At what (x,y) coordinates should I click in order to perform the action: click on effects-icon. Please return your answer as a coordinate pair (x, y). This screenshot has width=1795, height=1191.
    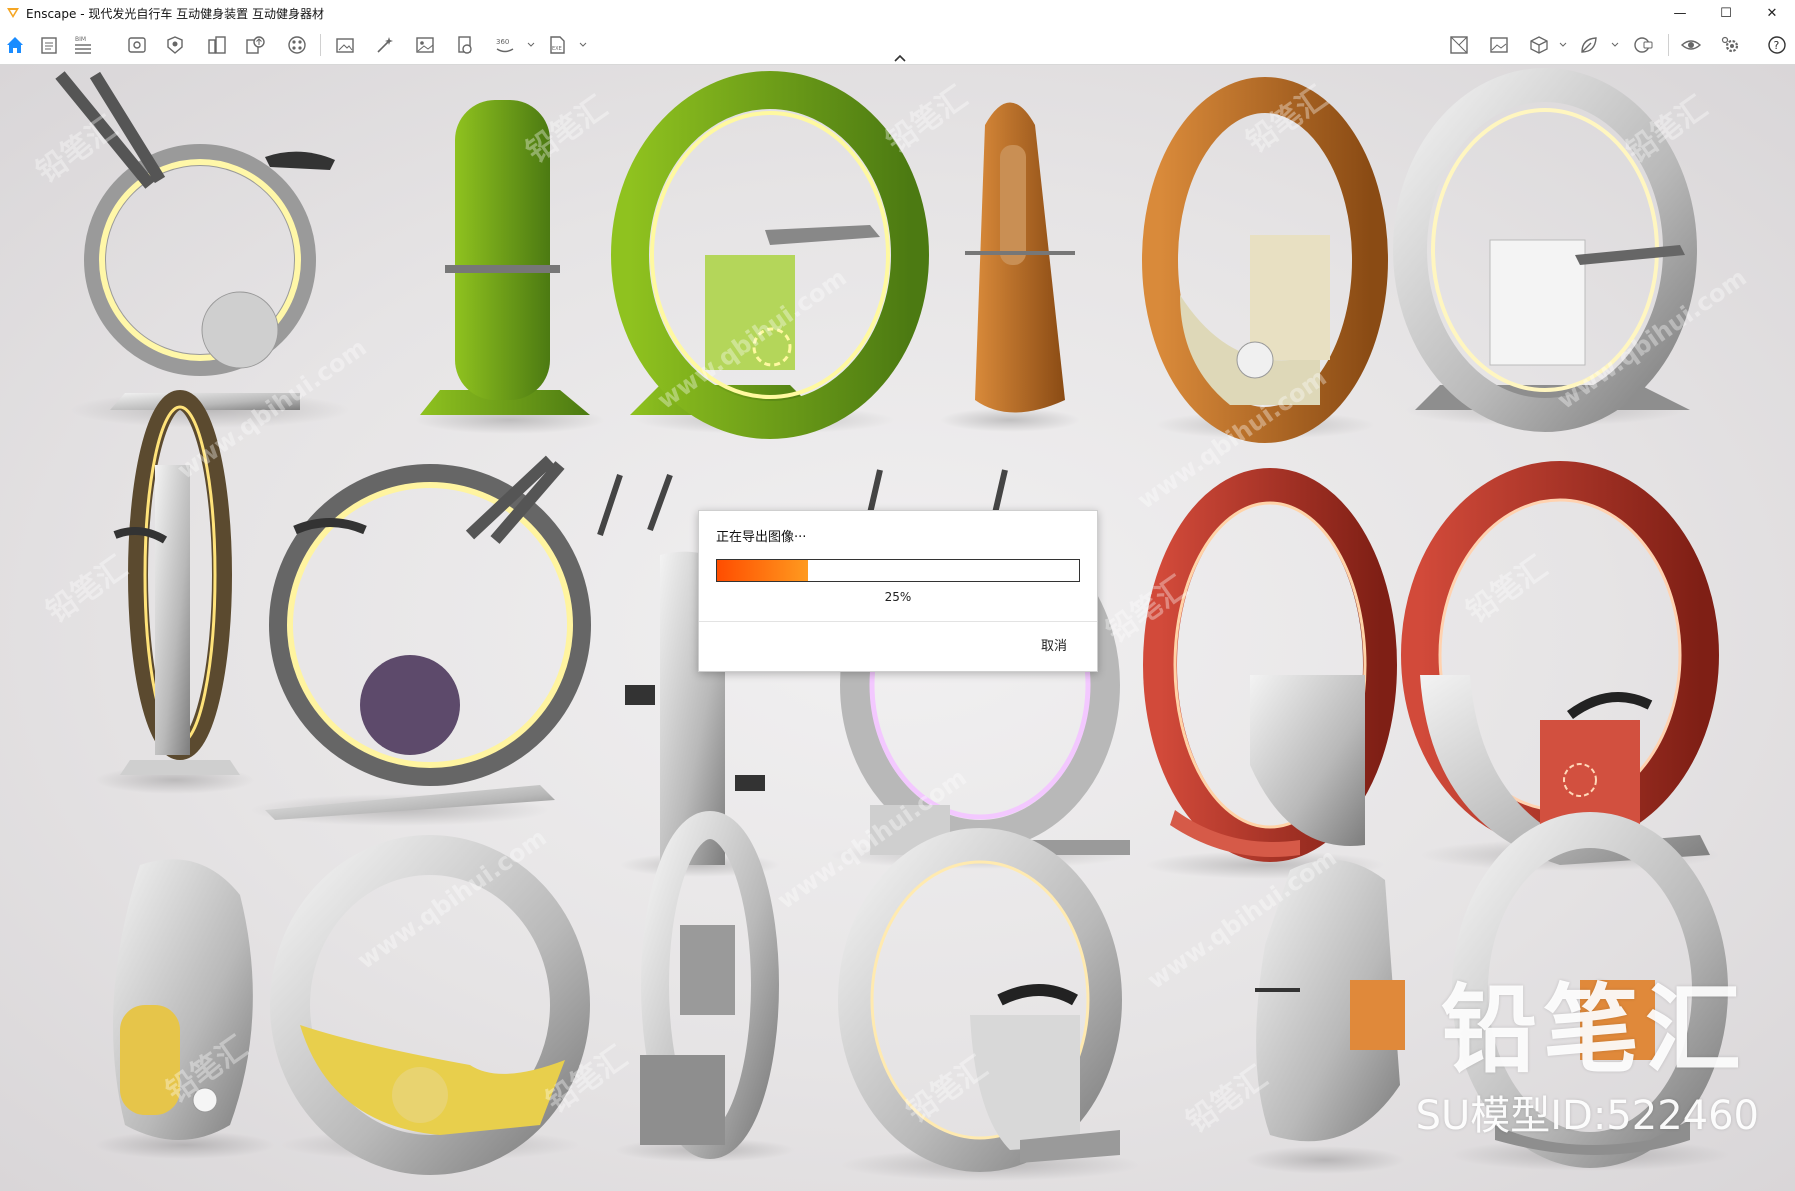
    Looking at the image, I should click on (385, 45).